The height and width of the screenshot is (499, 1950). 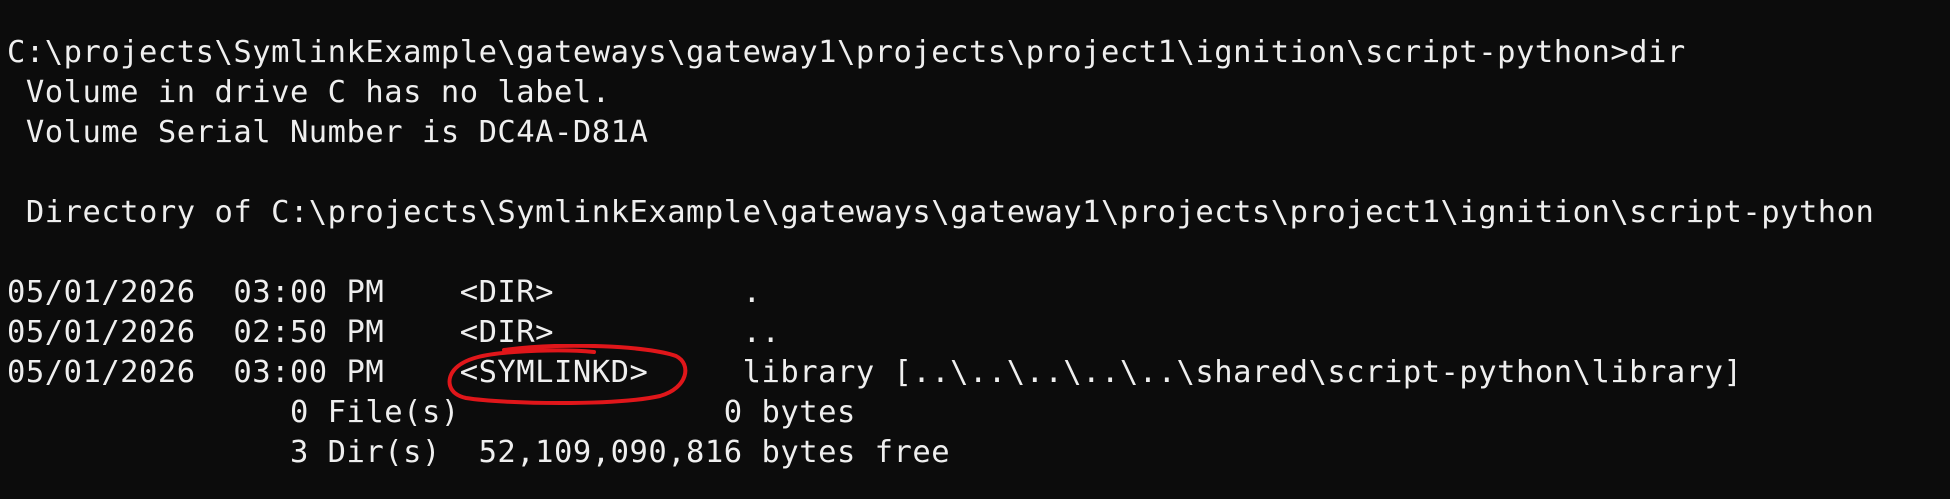 What do you see at coordinates (431, 412) in the screenshot?
I see `files-summary-line: 0 File(s) 0 bytes` at bounding box center [431, 412].